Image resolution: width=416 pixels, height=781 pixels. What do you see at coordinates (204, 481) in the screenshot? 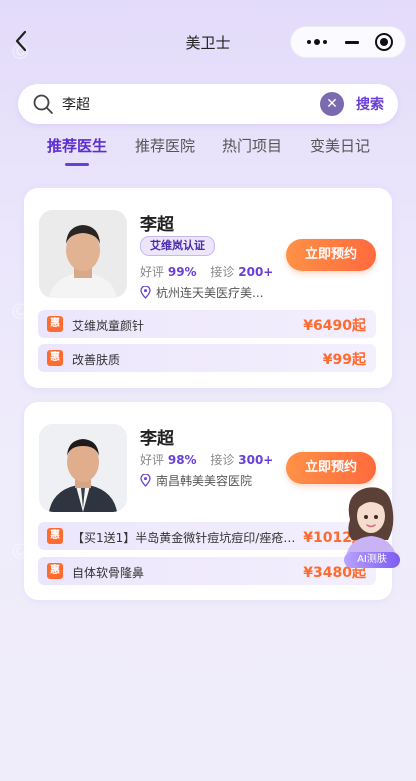
I see `hospital-name: 南昌韩美美容医院` at bounding box center [204, 481].